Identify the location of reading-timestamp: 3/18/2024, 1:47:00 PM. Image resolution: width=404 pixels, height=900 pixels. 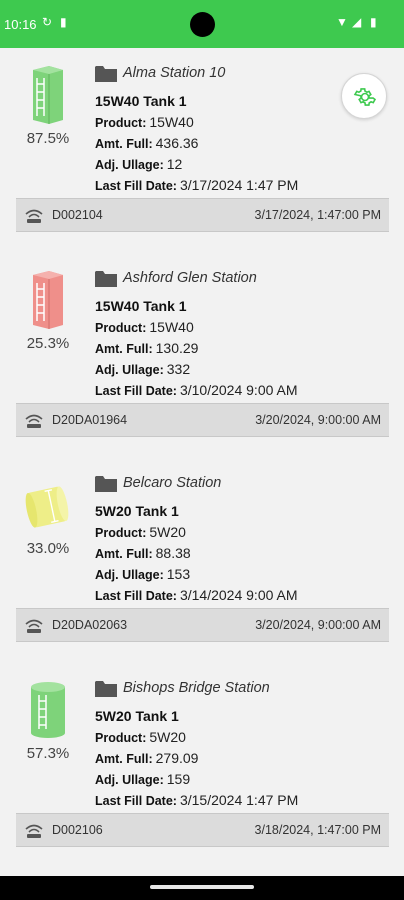
(317, 830).